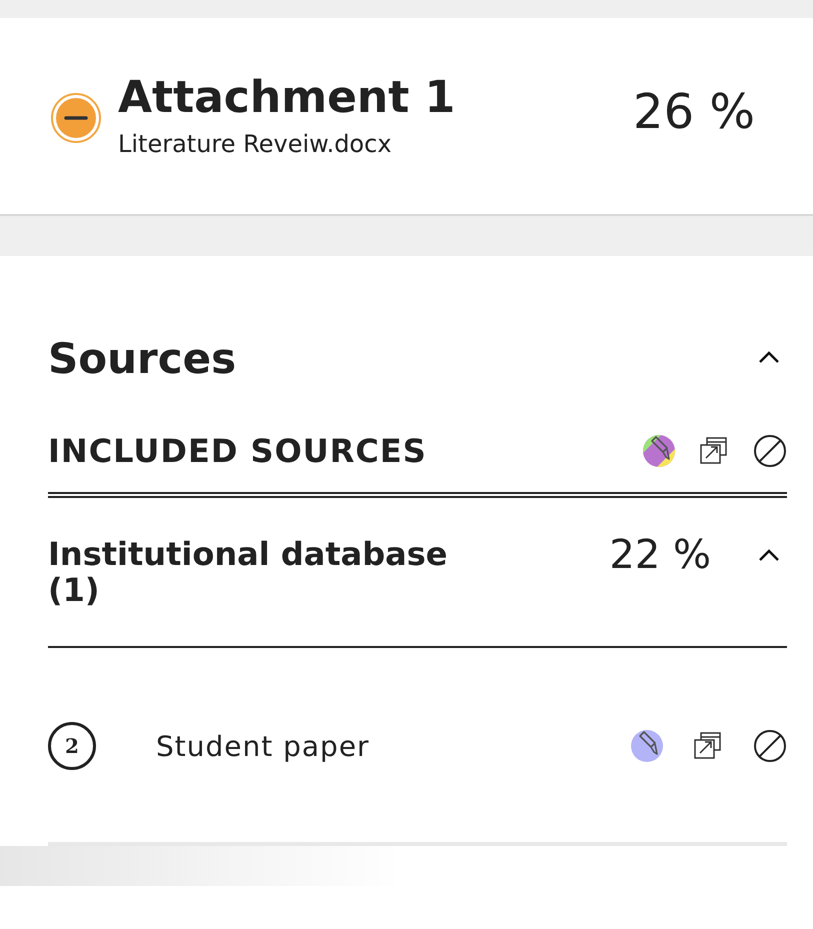 The height and width of the screenshot is (929, 813). I want to click on minus-circle-icon, so click(76, 118).